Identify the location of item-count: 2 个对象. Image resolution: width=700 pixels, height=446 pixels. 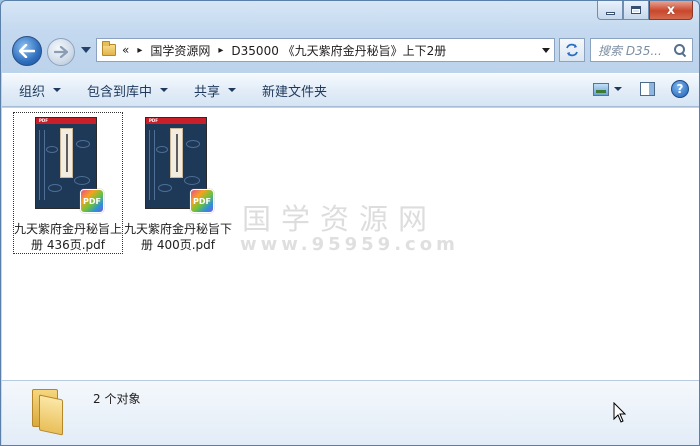
(117, 399).